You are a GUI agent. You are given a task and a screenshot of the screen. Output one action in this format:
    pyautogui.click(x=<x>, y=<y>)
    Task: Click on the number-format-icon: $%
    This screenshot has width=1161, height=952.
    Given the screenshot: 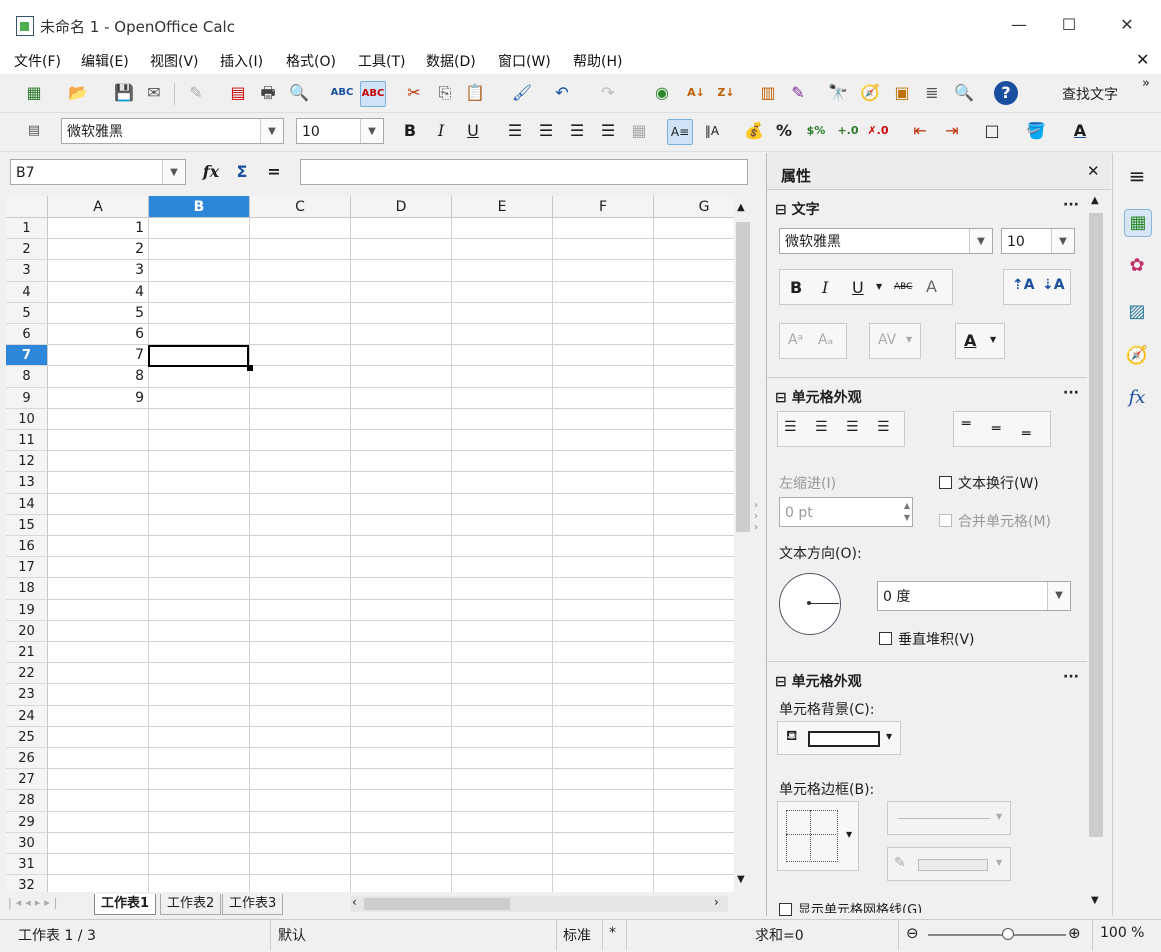 What is the action you would take?
    pyautogui.click(x=816, y=131)
    